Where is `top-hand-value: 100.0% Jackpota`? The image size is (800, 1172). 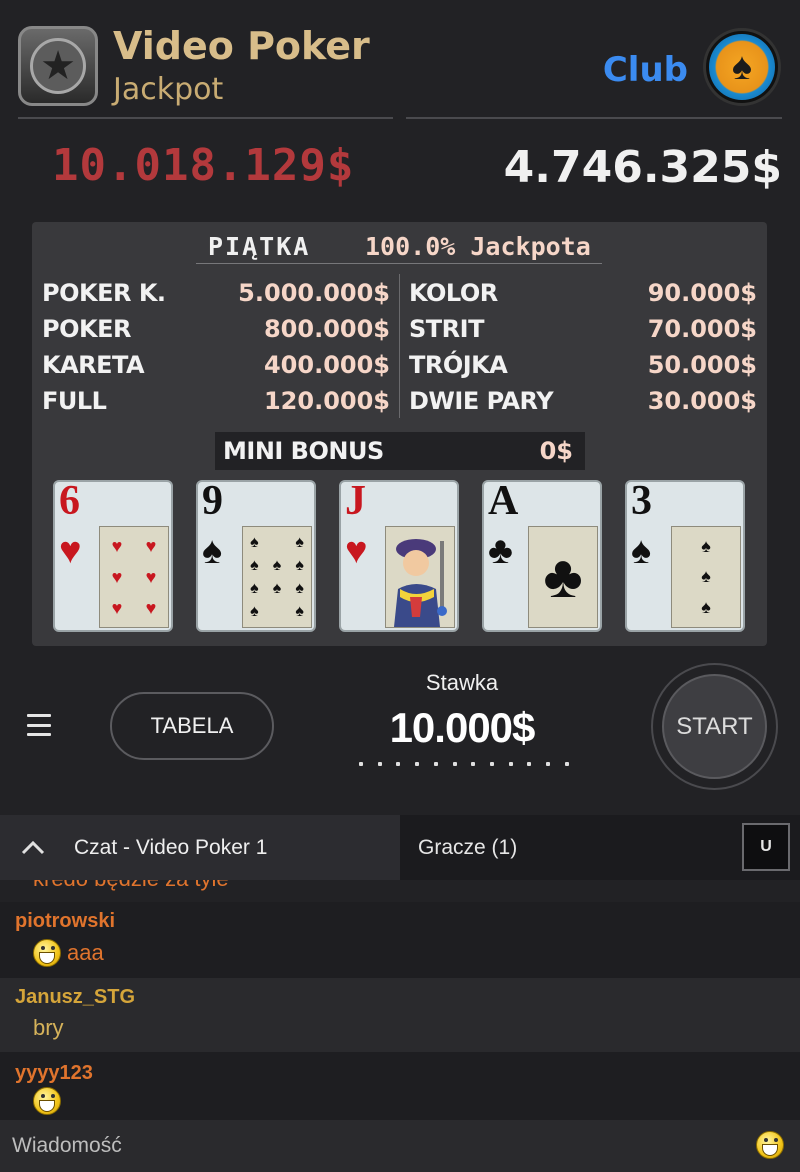 top-hand-value: 100.0% Jackpota is located at coordinates (478, 246).